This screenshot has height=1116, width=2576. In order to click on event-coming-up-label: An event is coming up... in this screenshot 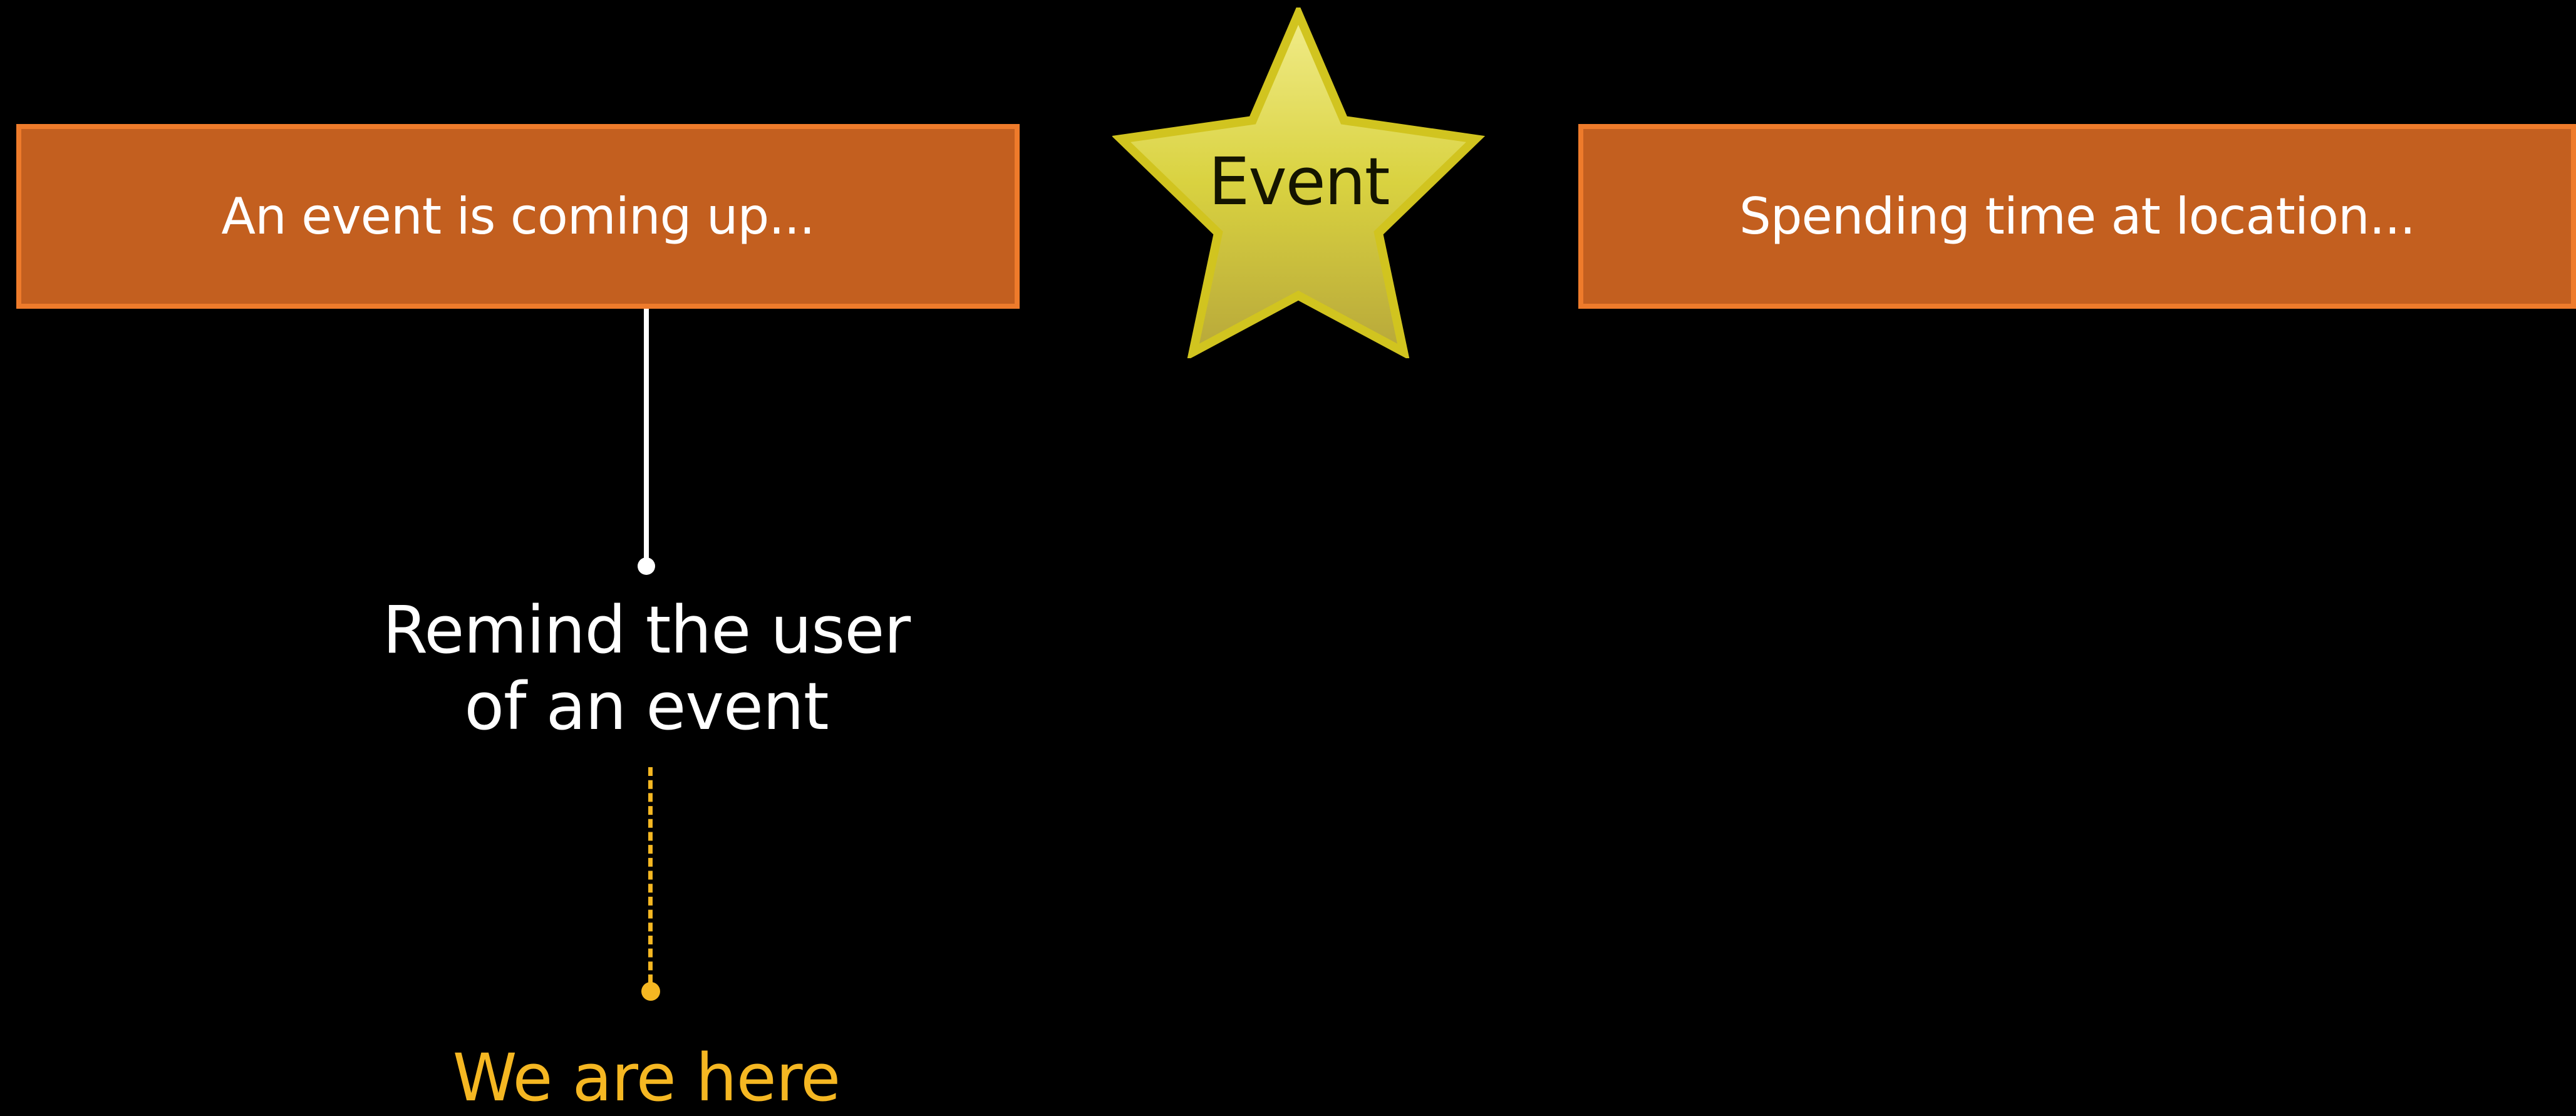, I will do `click(518, 216)`.